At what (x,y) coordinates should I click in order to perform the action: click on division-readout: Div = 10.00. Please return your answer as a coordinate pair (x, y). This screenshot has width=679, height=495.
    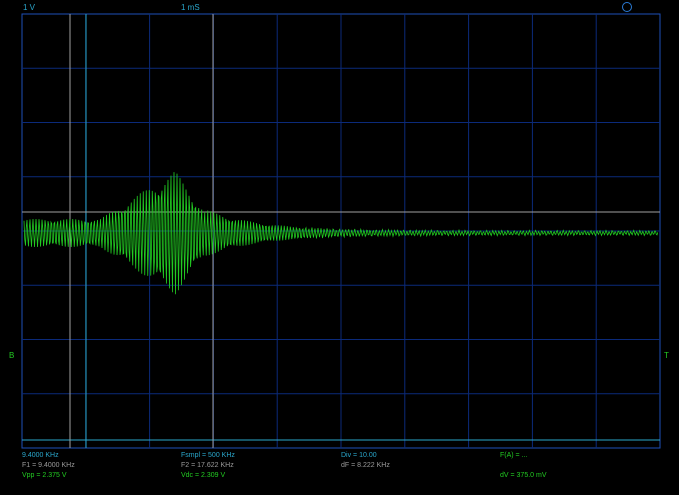
    Looking at the image, I should click on (359, 455).